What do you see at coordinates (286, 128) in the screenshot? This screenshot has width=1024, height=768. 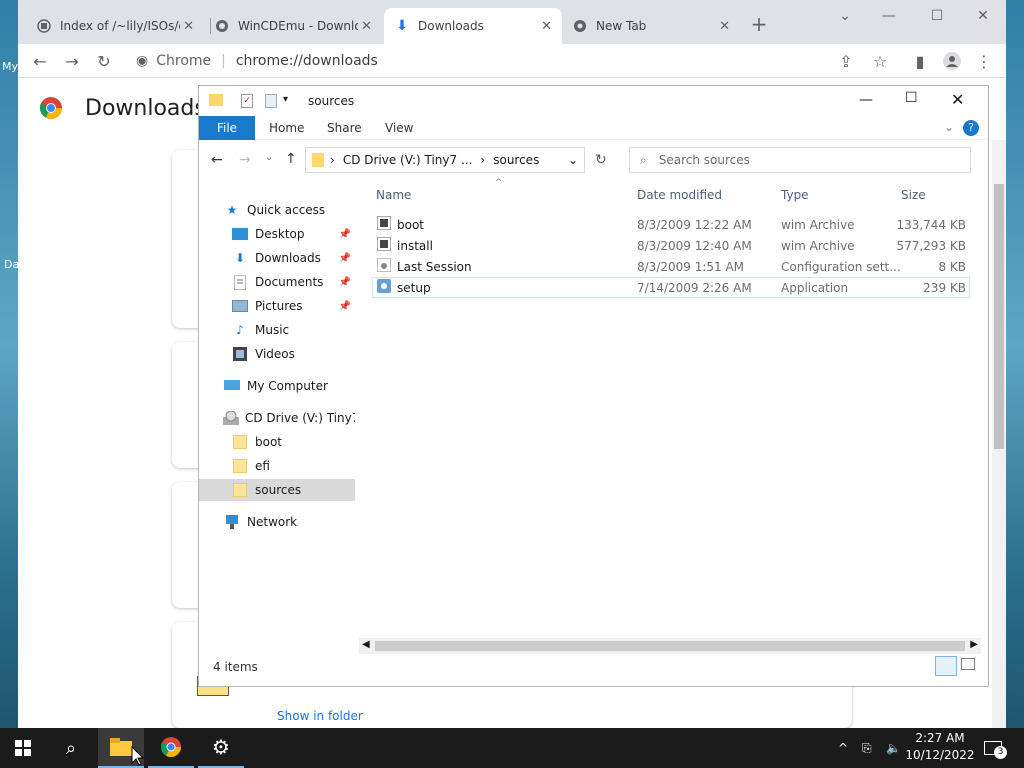 I see `ribbon-tab-home: Home` at bounding box center [286, 128].